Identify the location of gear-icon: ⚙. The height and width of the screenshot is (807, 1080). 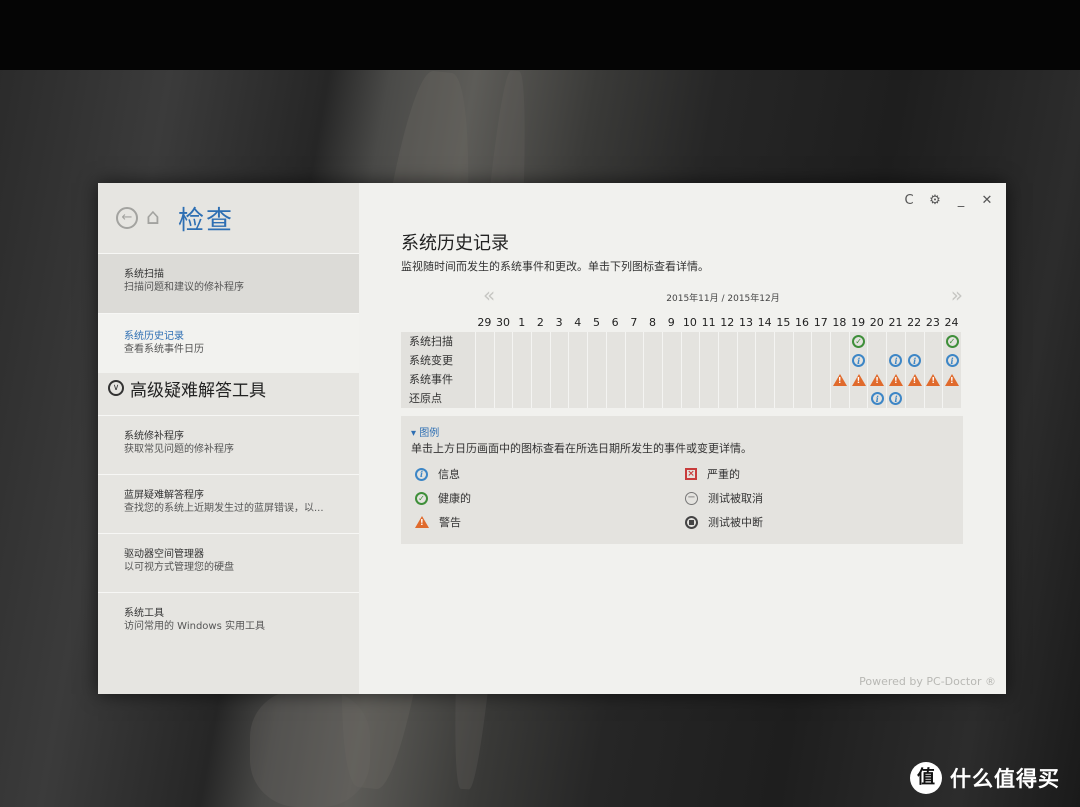
(935, 200).